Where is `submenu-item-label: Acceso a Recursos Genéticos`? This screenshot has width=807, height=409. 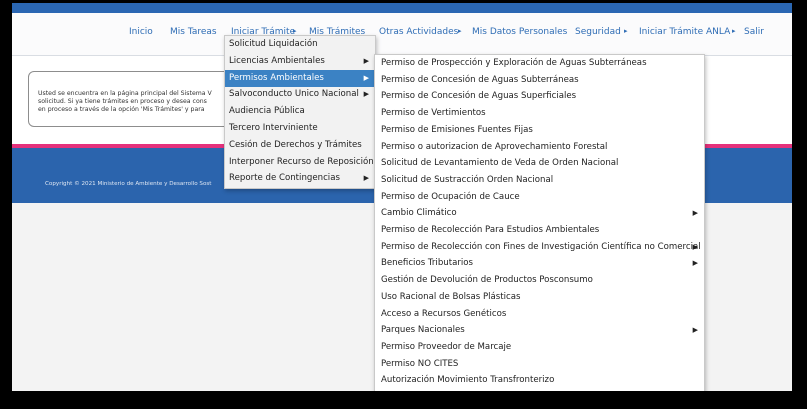 submenu-item-label: Acceso a Recursos Genéticos is located at coordinates (444, 313).